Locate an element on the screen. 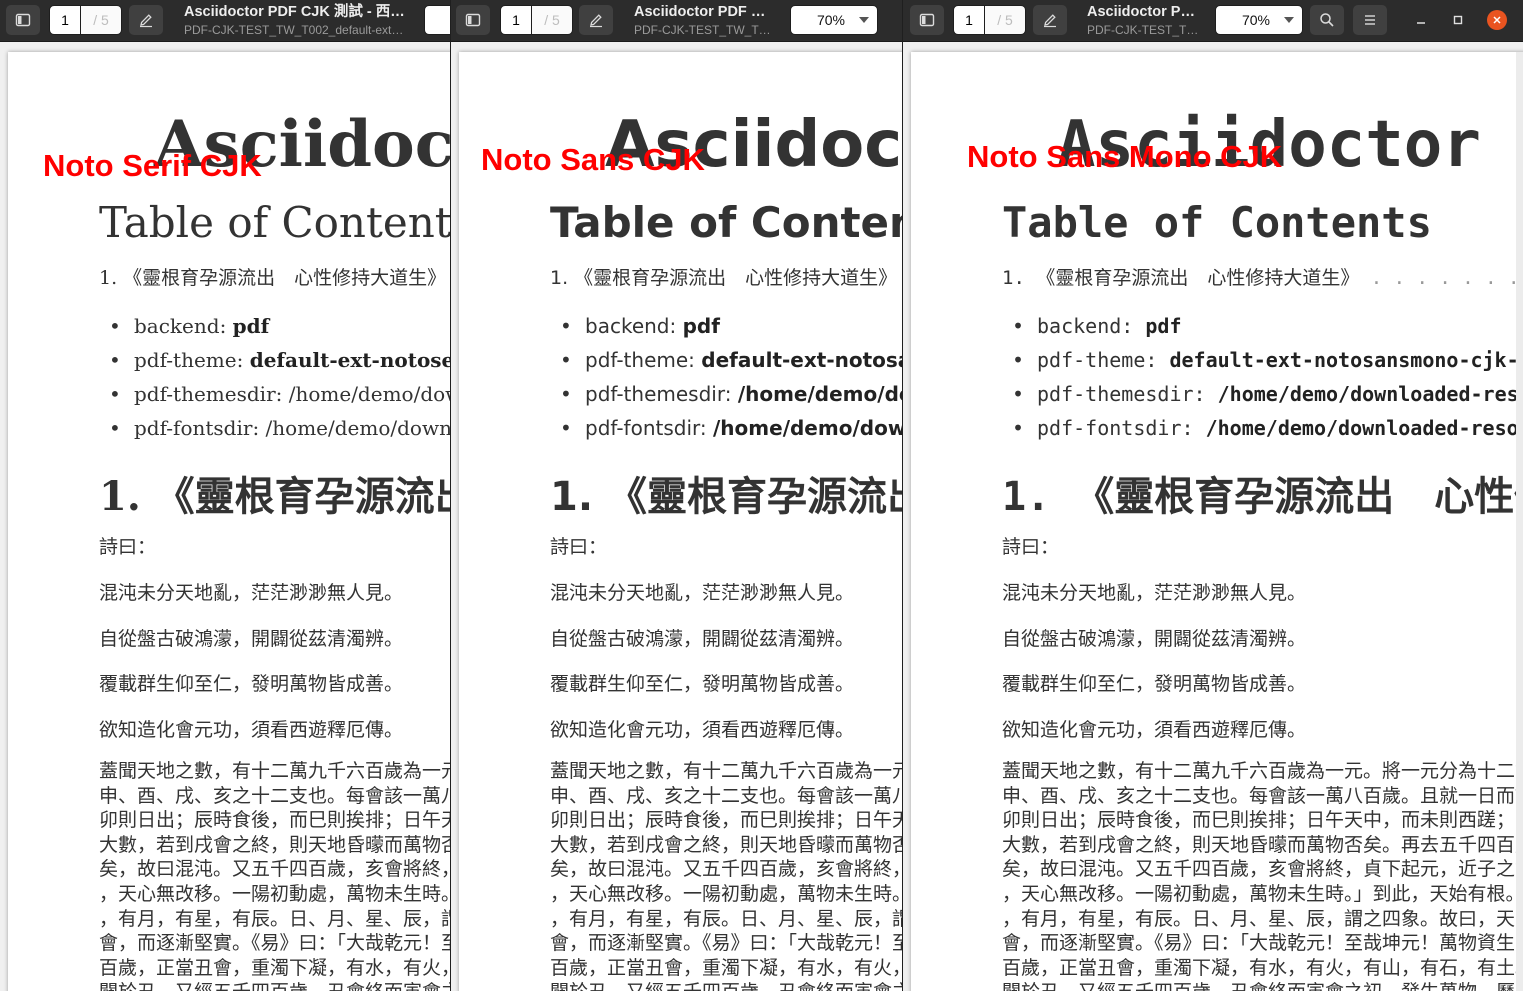 Image resolution: width=1523 pixels, height=991 pixels. list-item: • pdf-theme: default-ext-notoserif-cjk-tc is located at coordinates (274, 360).